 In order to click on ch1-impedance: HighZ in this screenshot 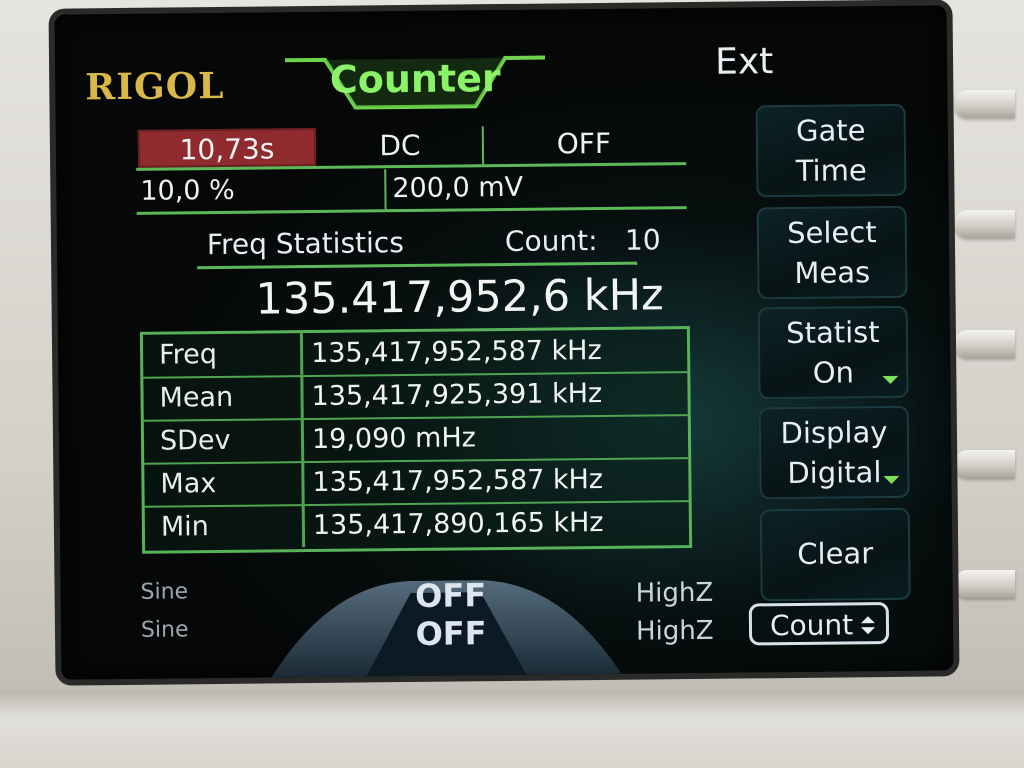, I will do `click(674, 593)`.